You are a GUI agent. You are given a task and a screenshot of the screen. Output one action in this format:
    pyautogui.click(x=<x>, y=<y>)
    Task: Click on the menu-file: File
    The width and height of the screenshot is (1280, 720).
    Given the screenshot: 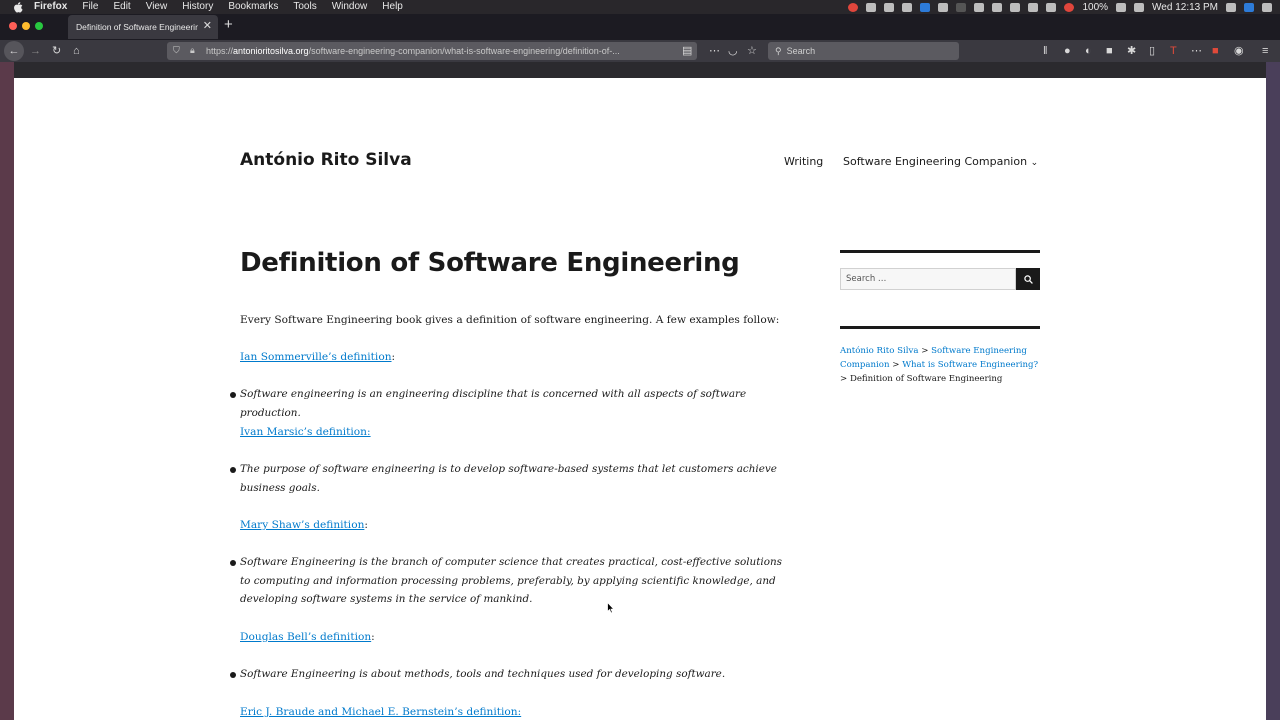 What is the action you would take?
    pyautogui.click(x=90, y=7)
    